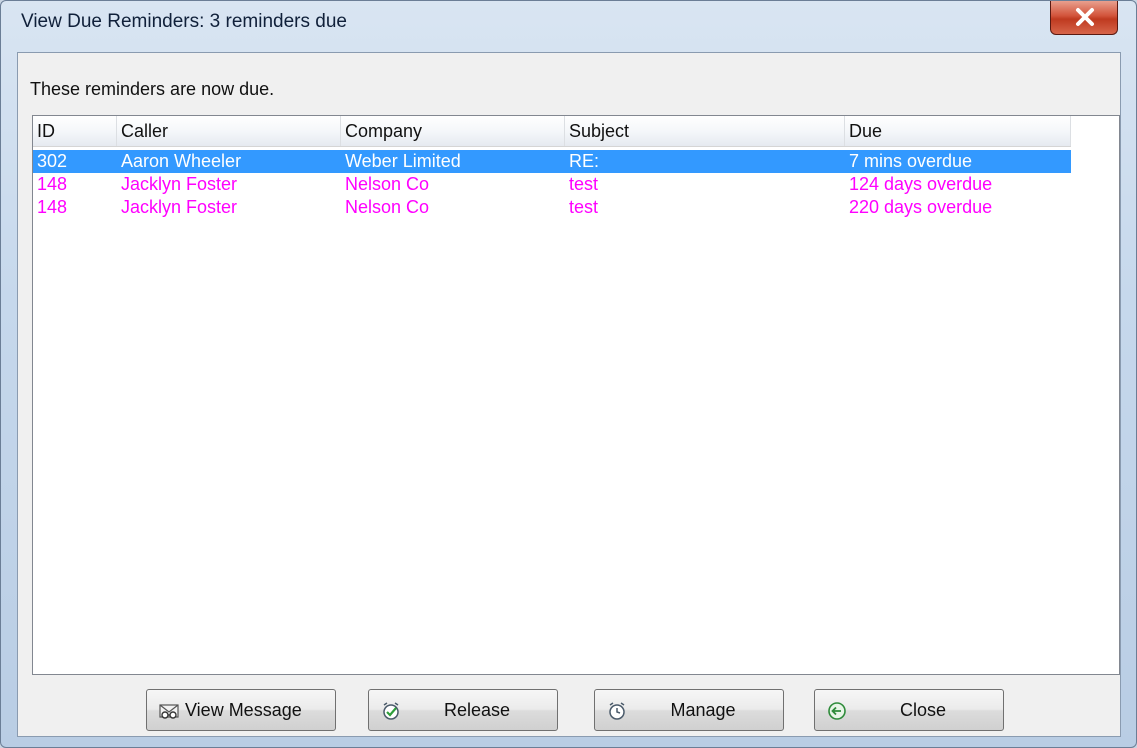 Image resolution: width=1137 pixels, height=748 pixels. Describe the element at coordinates (453, 131) in the screenshot. I see `column-header-company: Company` at that location.